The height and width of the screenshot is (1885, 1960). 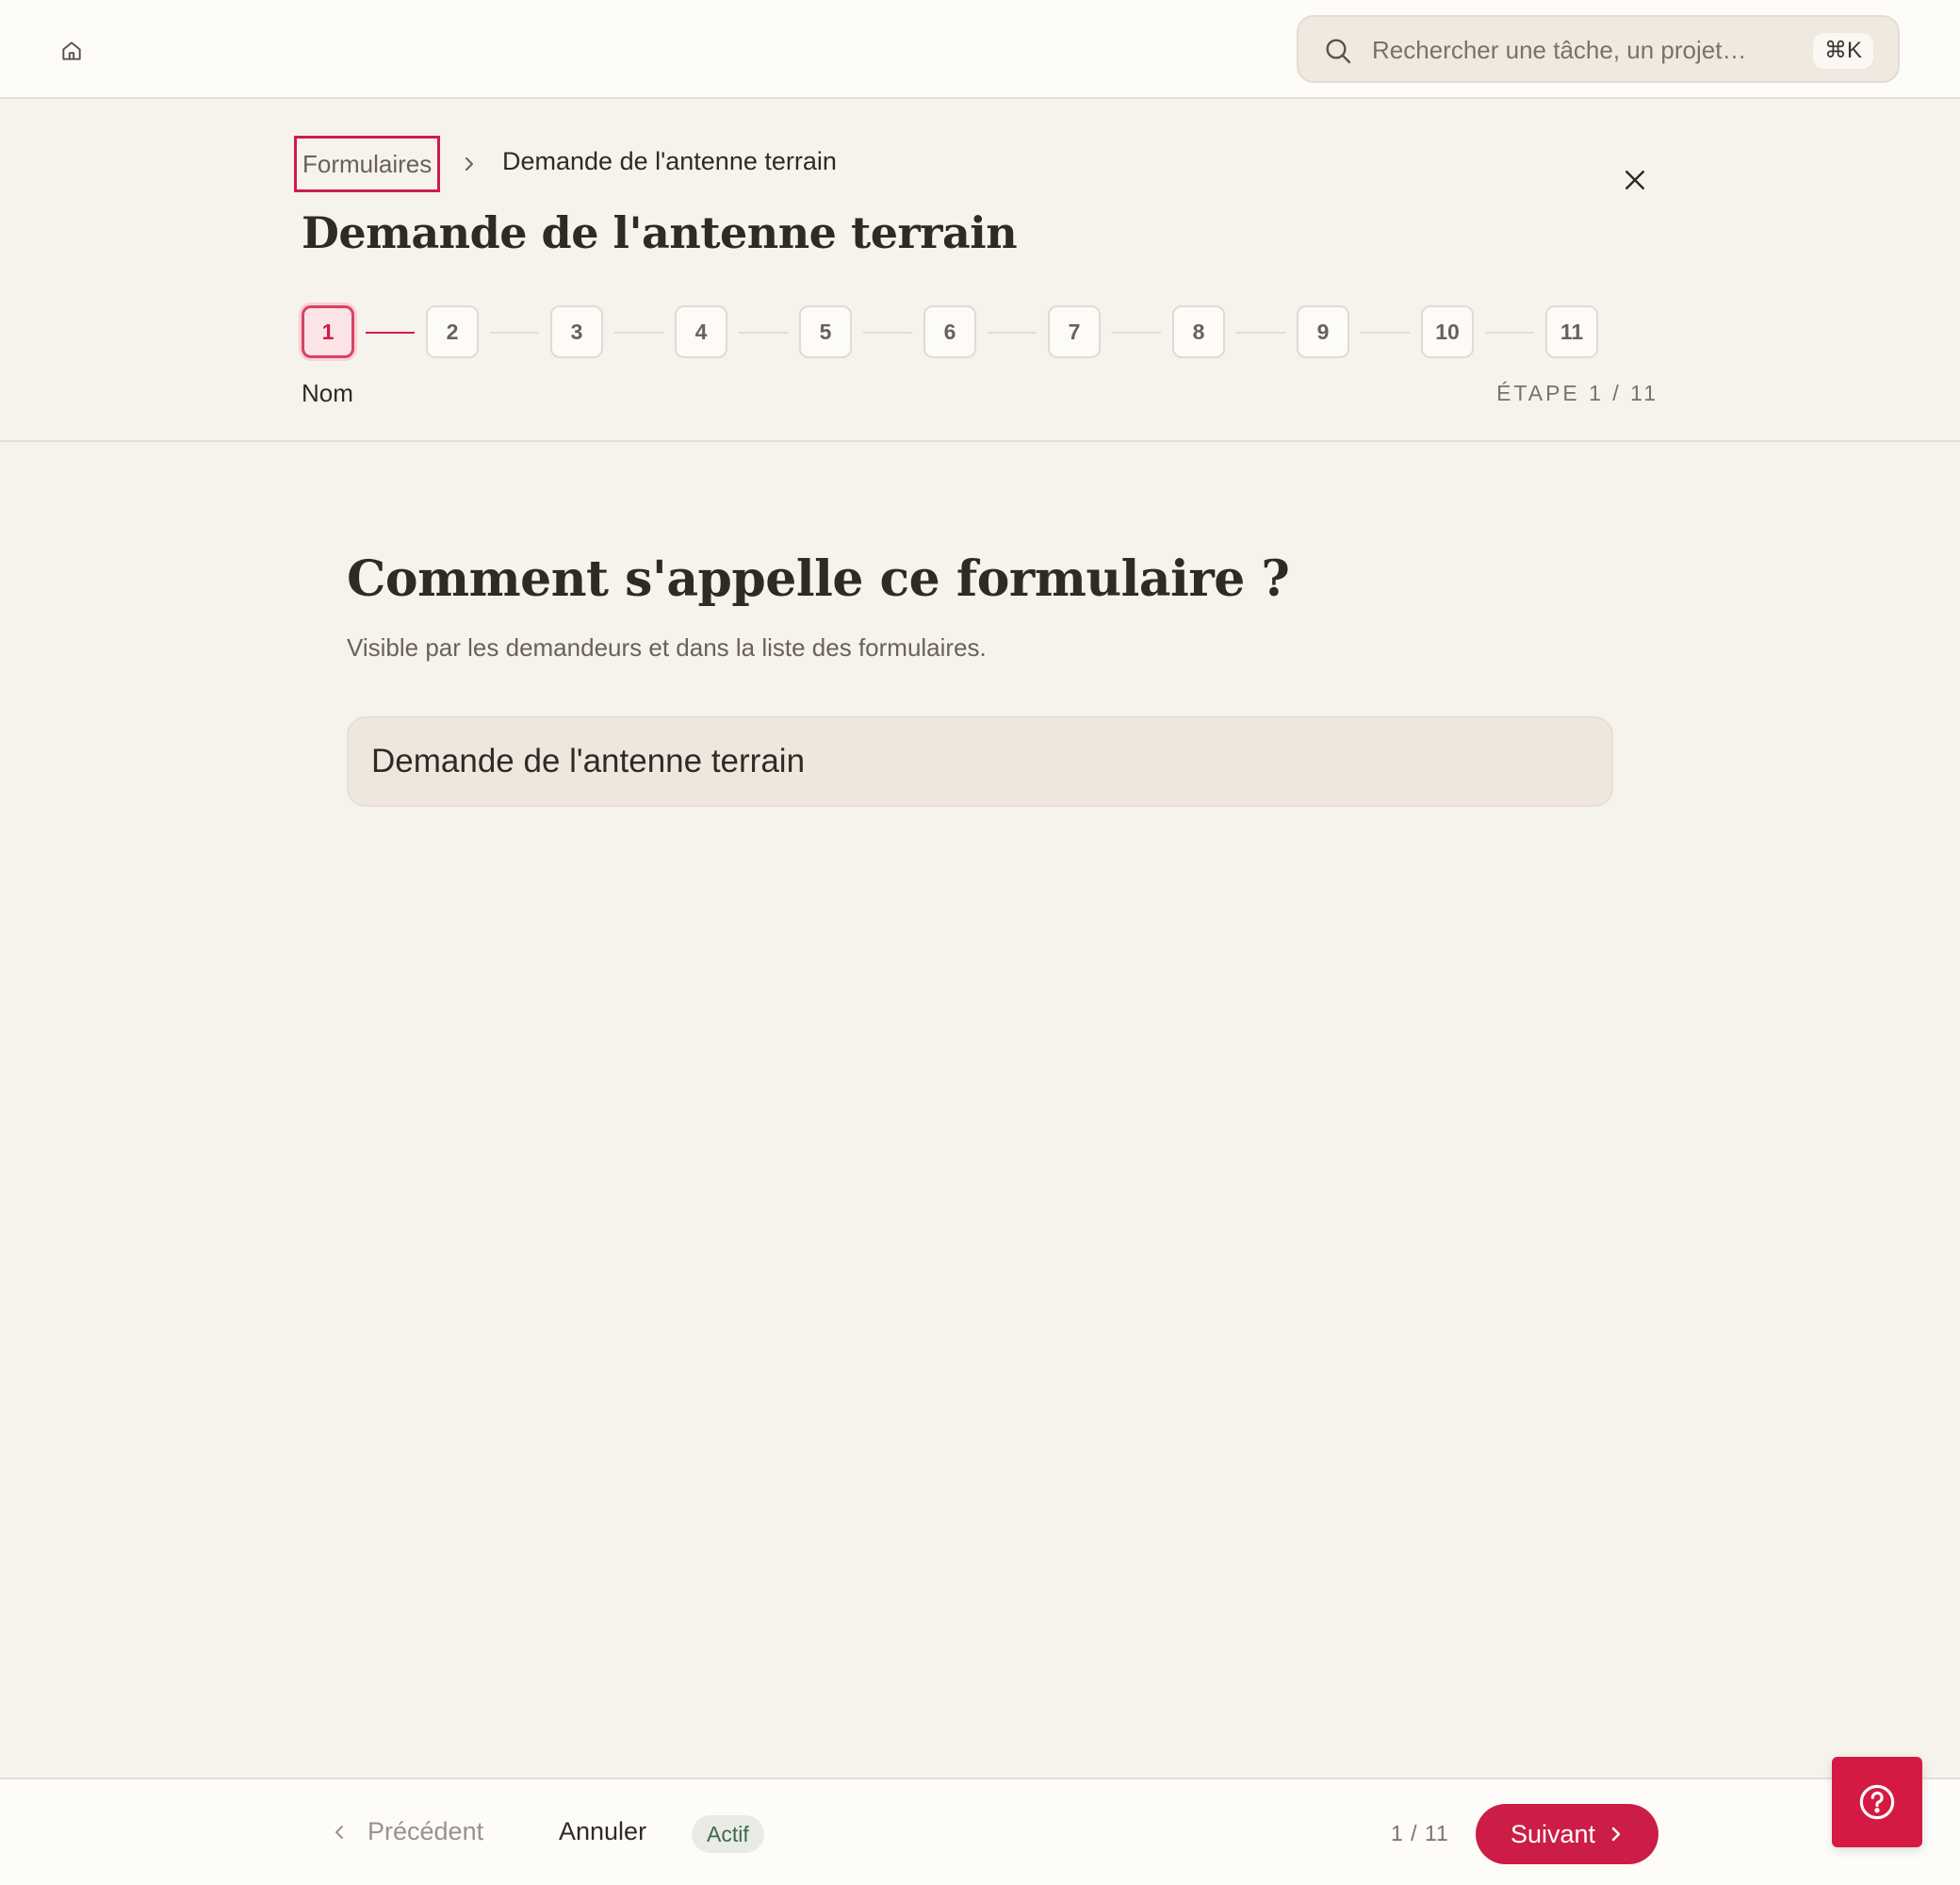 What do you see at coordinates (367, 164) in the screenshot?
I see `breadcrumb-formulaires-link: Formulaires` at bounding box center [367, 164].